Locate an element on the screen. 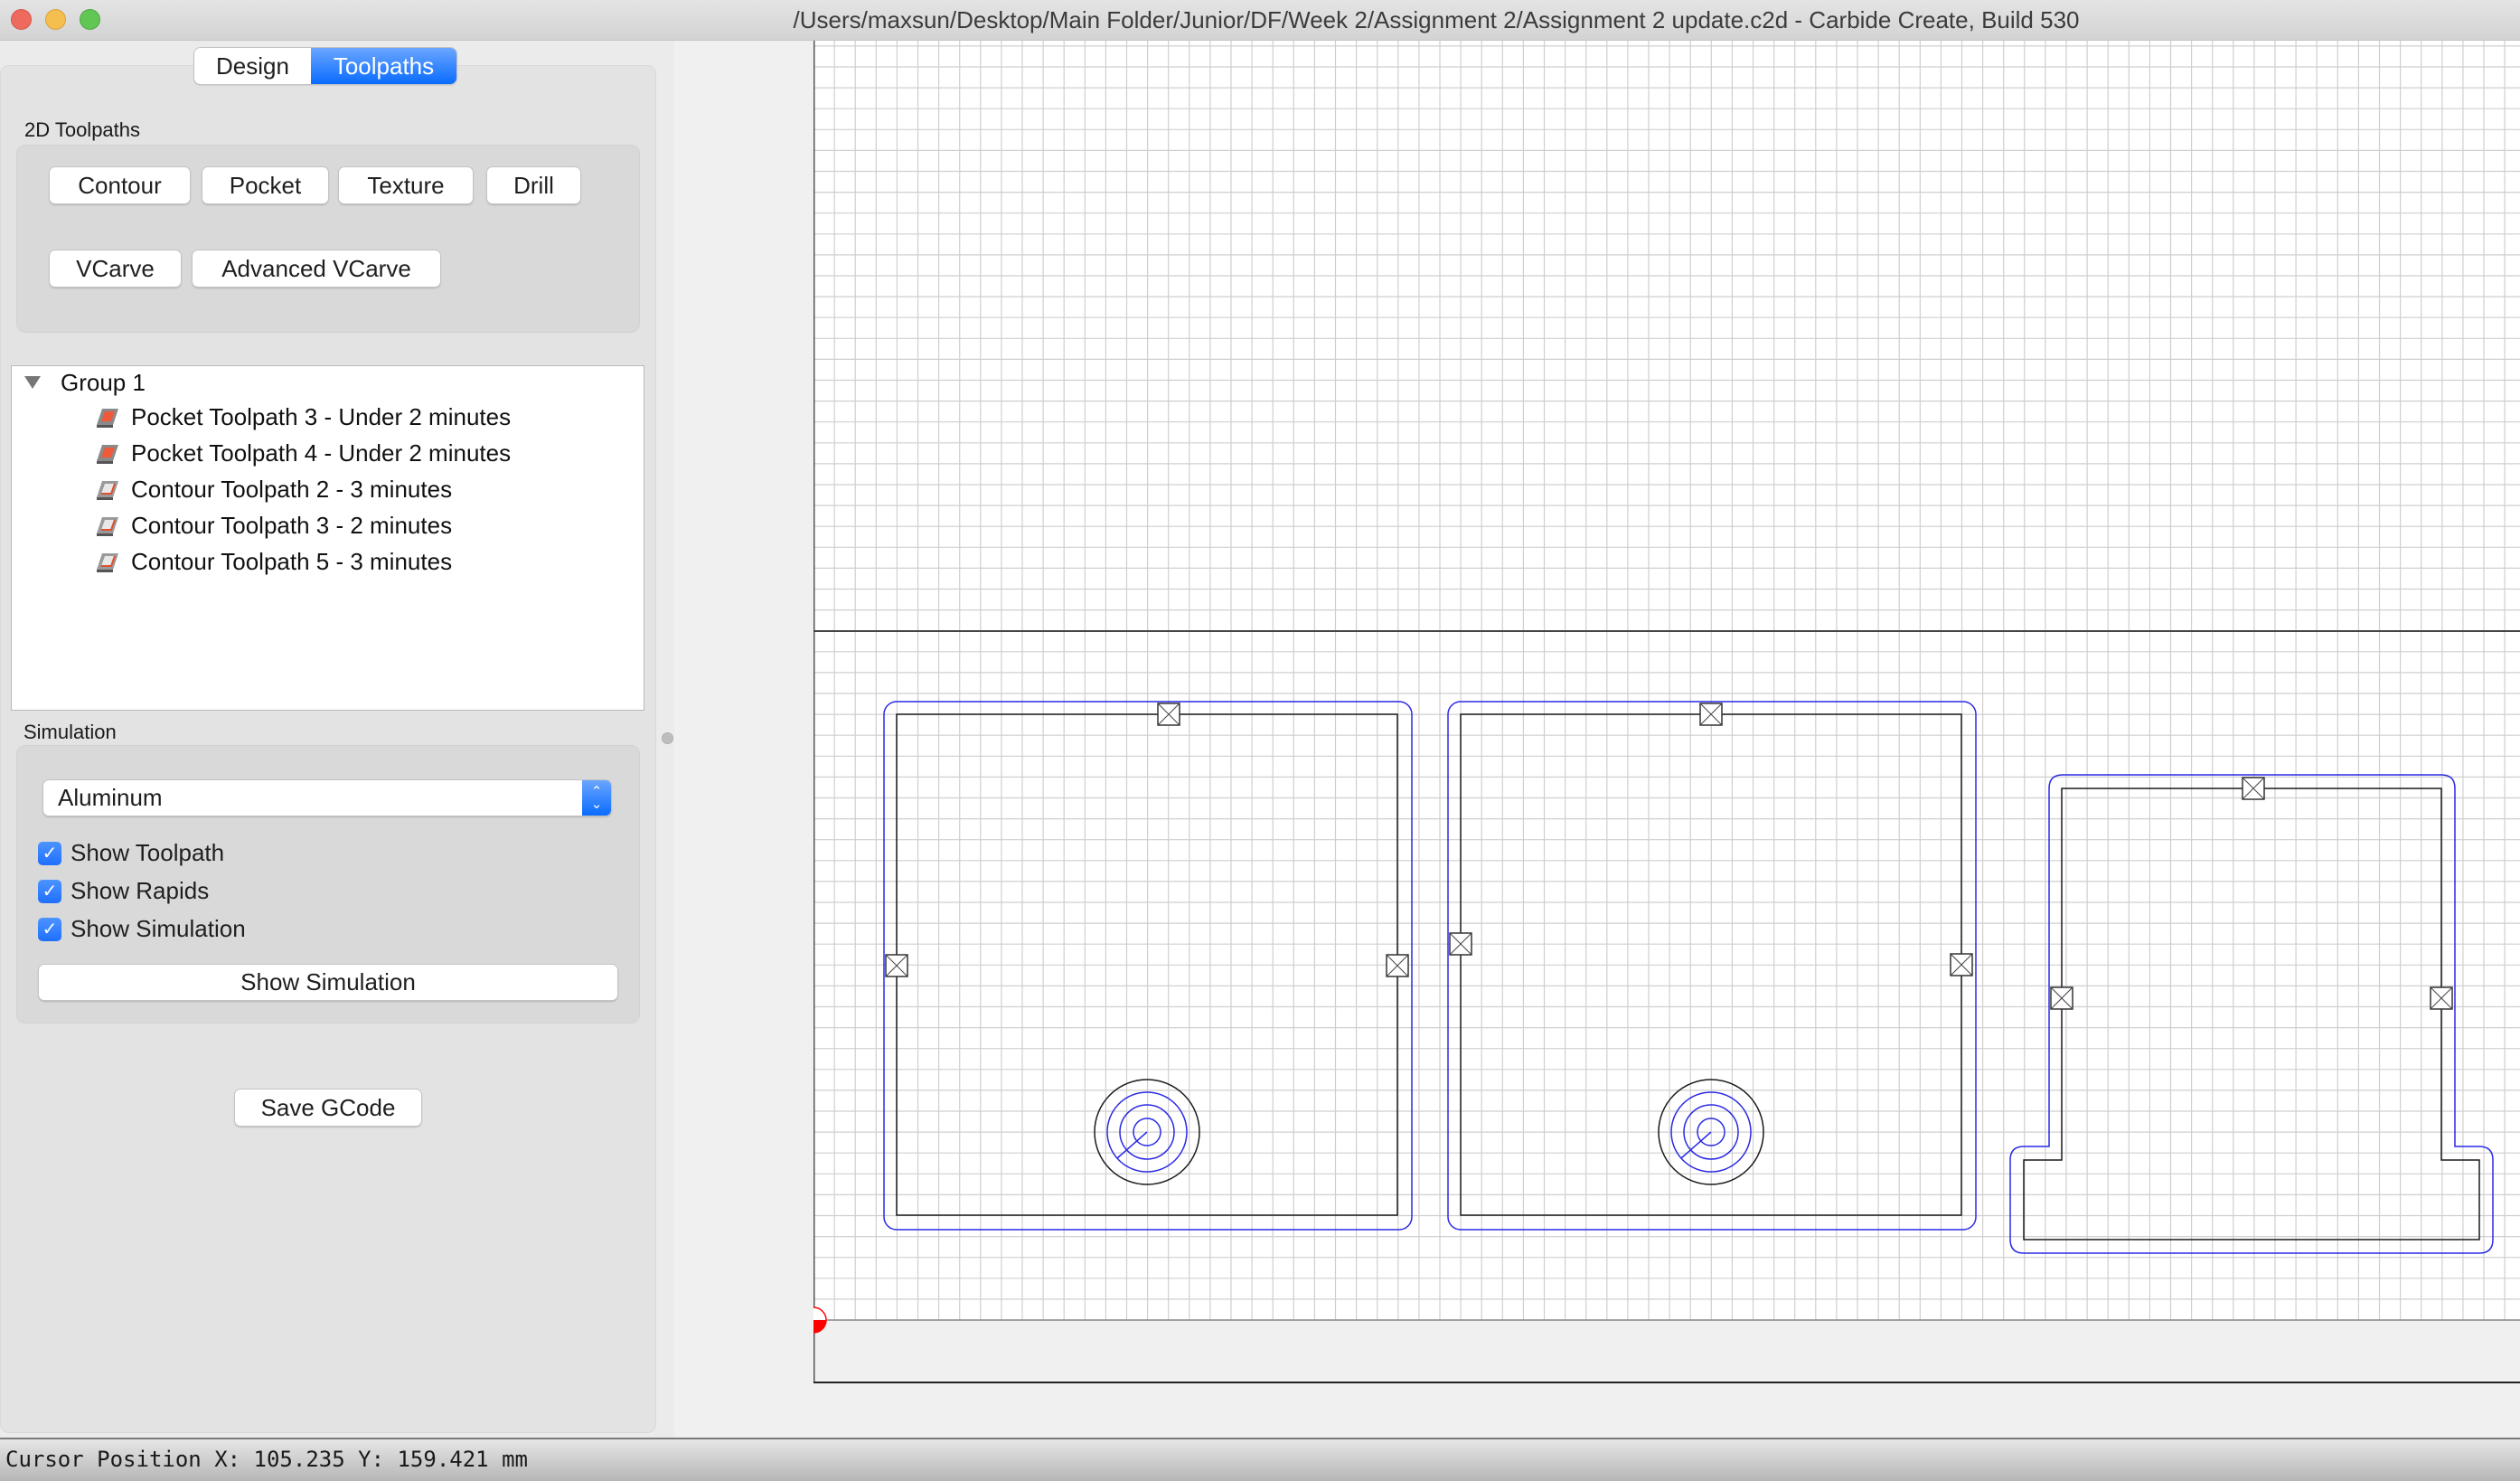 This screenshot has height=1481, width=2520. toolpath-item: Contour Toolpath 5 - 3 minutes is located at coordinates (272, 561).